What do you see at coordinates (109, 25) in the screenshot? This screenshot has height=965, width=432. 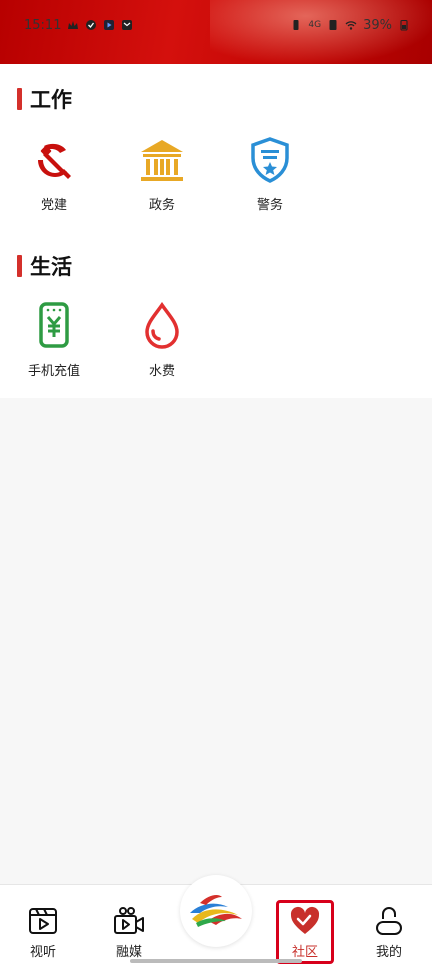 I see `play-app-icon` at bounding box center [109, 25].